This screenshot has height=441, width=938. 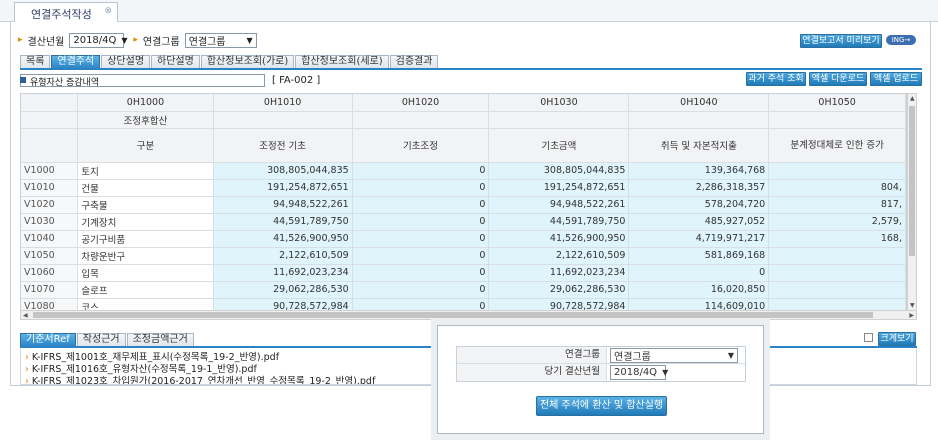 What do you see at coordinates (911, 315) in the screenshot?
I see `scroll-right-icon: ▶` at bounding box center [911, 315].